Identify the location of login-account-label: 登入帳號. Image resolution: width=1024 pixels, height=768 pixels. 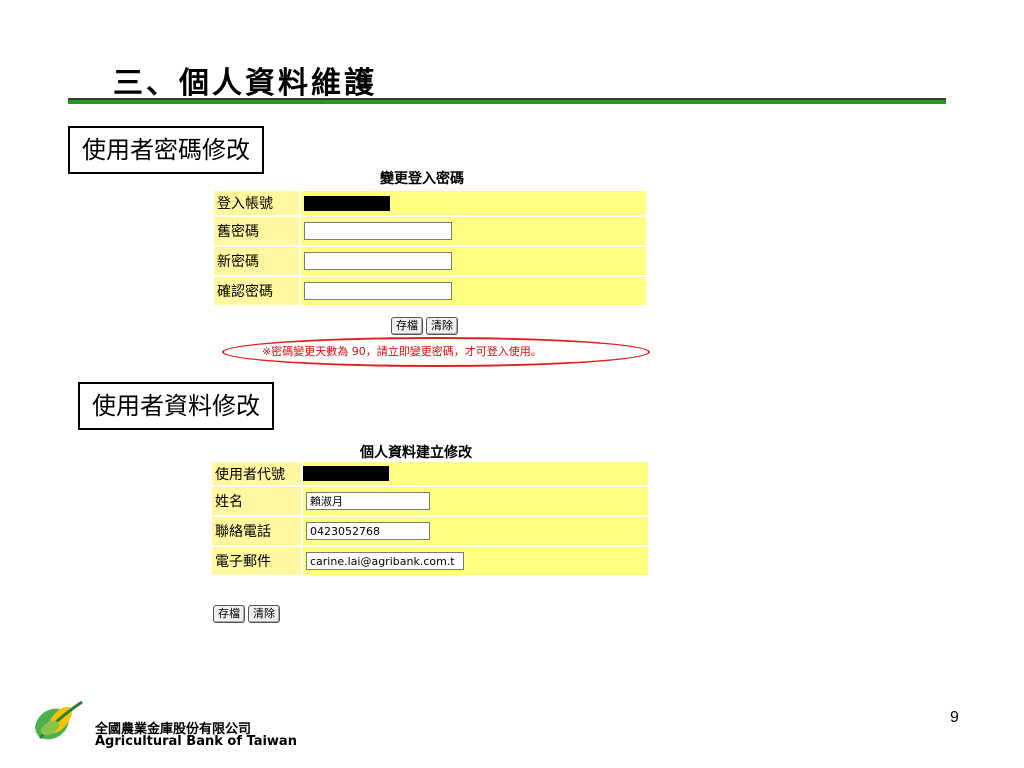
(256, 203).